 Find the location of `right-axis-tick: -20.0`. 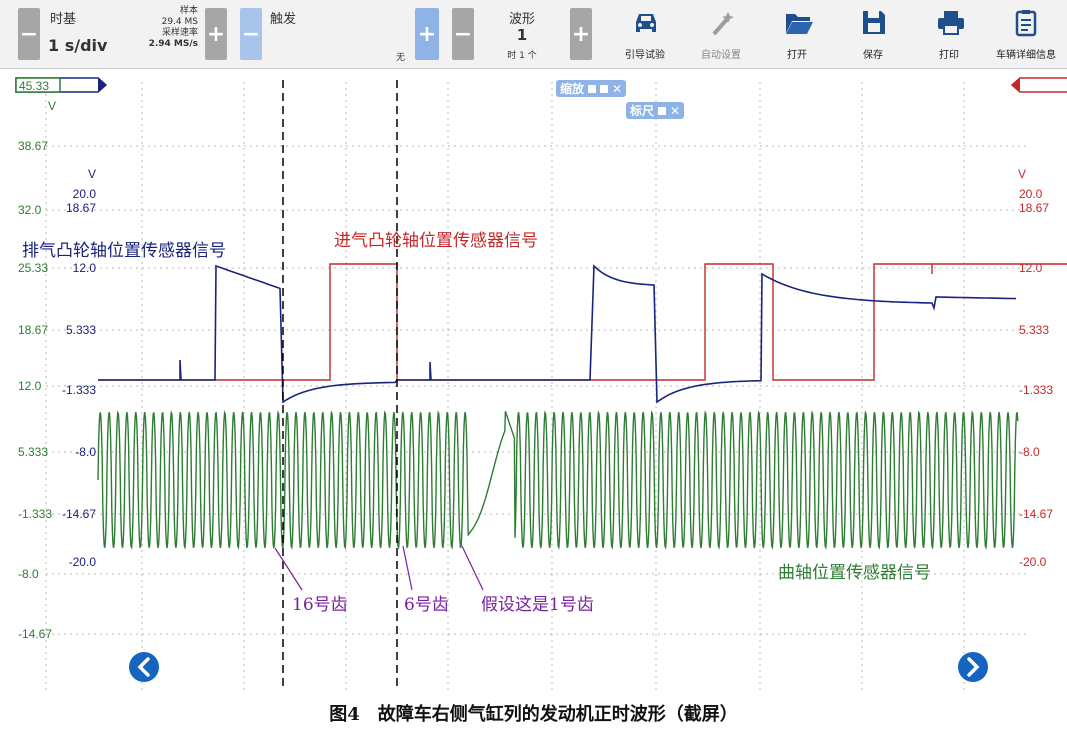

right-axis-tick: -20.0 is located at coordinates (1033, 562).